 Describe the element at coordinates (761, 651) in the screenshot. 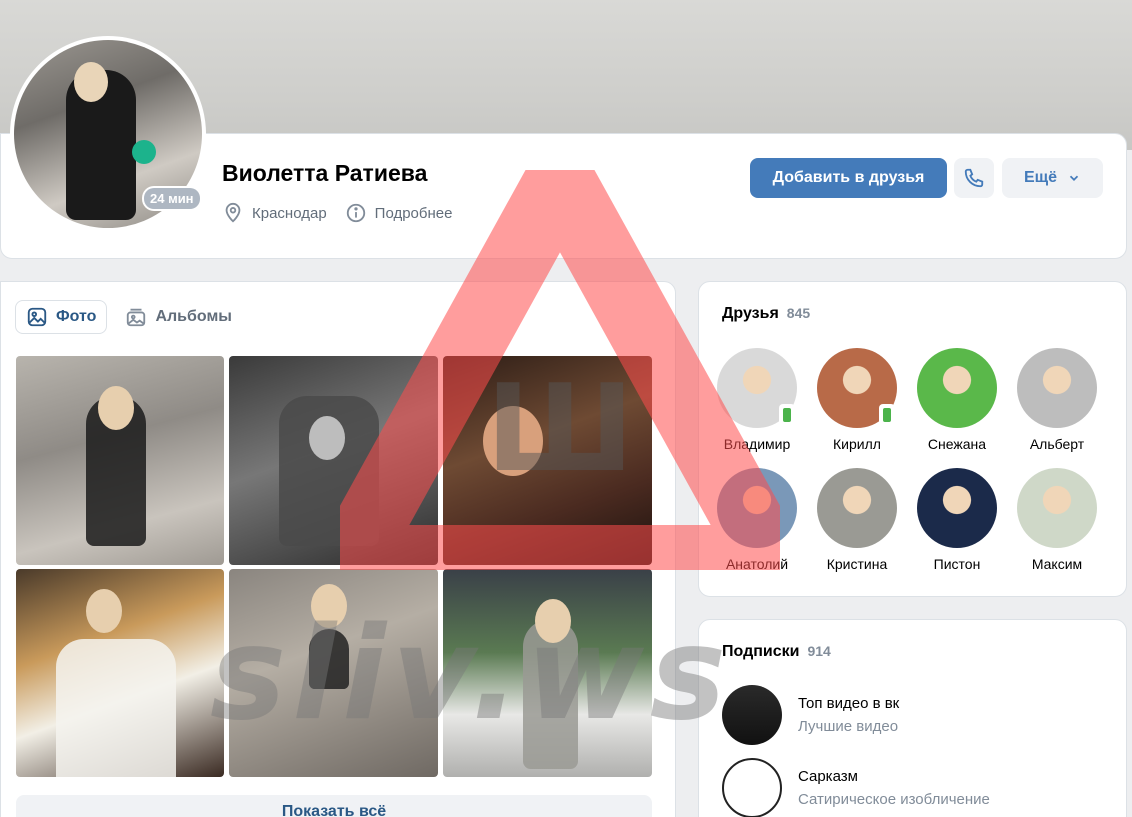

I see `subscriptions-title-label: Подписки` at that location.